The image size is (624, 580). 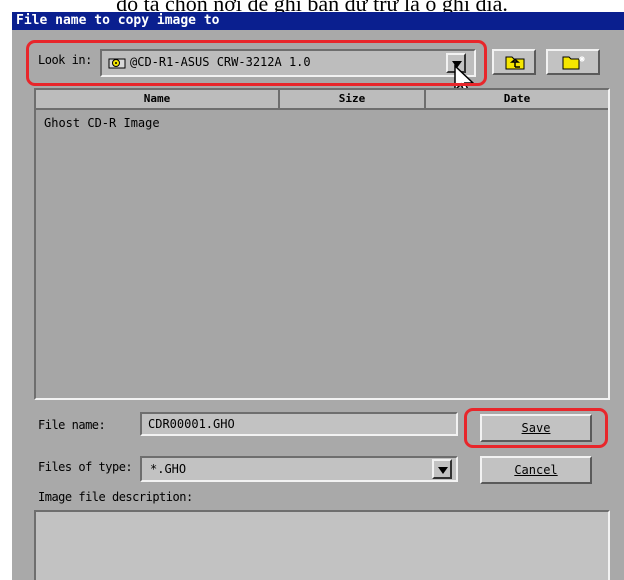 What do you see at coordinates (536, 428) in the screenshot?
I see `save-highlight` at bounding box center [536, 428].